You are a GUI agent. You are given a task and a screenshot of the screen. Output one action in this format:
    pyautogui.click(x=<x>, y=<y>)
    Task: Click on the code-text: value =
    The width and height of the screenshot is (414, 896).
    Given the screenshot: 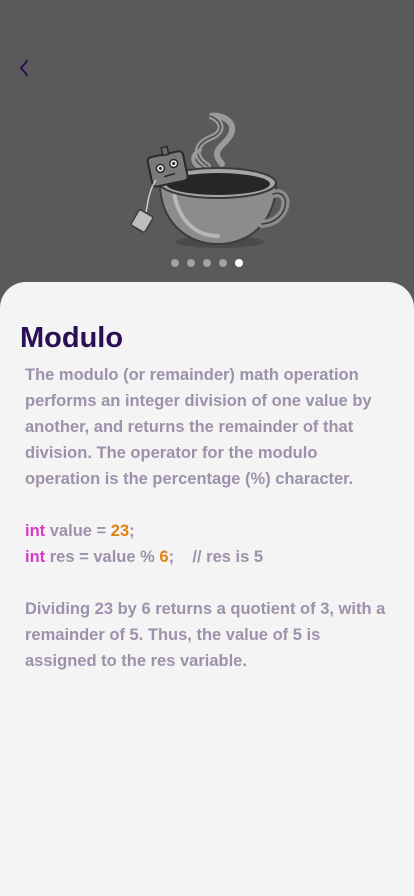 What is the action you would take?
    pyautogui.click(x=78, y=531)
    